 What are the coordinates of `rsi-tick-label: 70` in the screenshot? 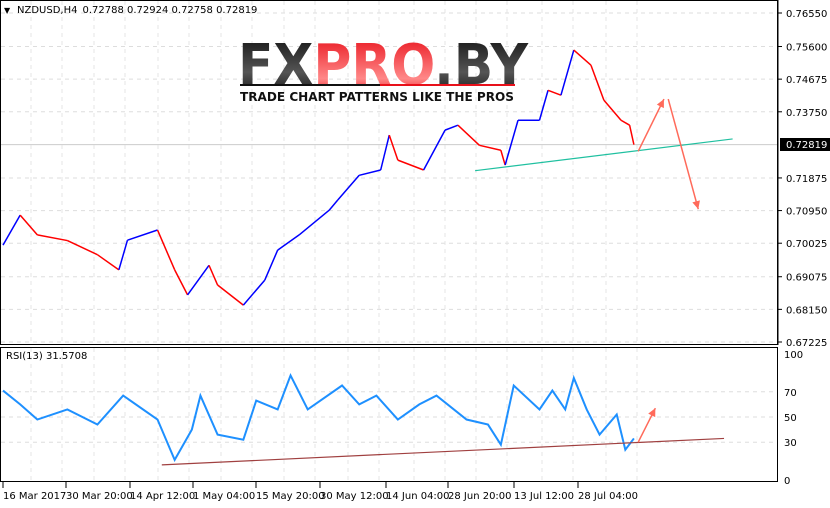 It's located at (790, 393).